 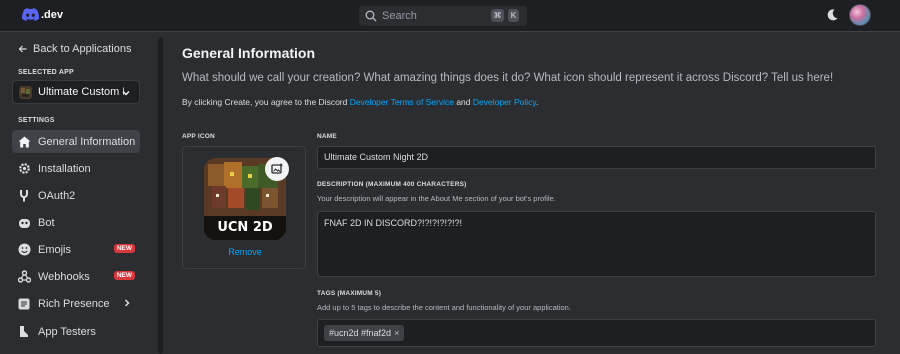 What do you see at coordinates (396, 333) in the screenshot?
I see `remove-tag-icon: ×` at bounding box center [396, 333].